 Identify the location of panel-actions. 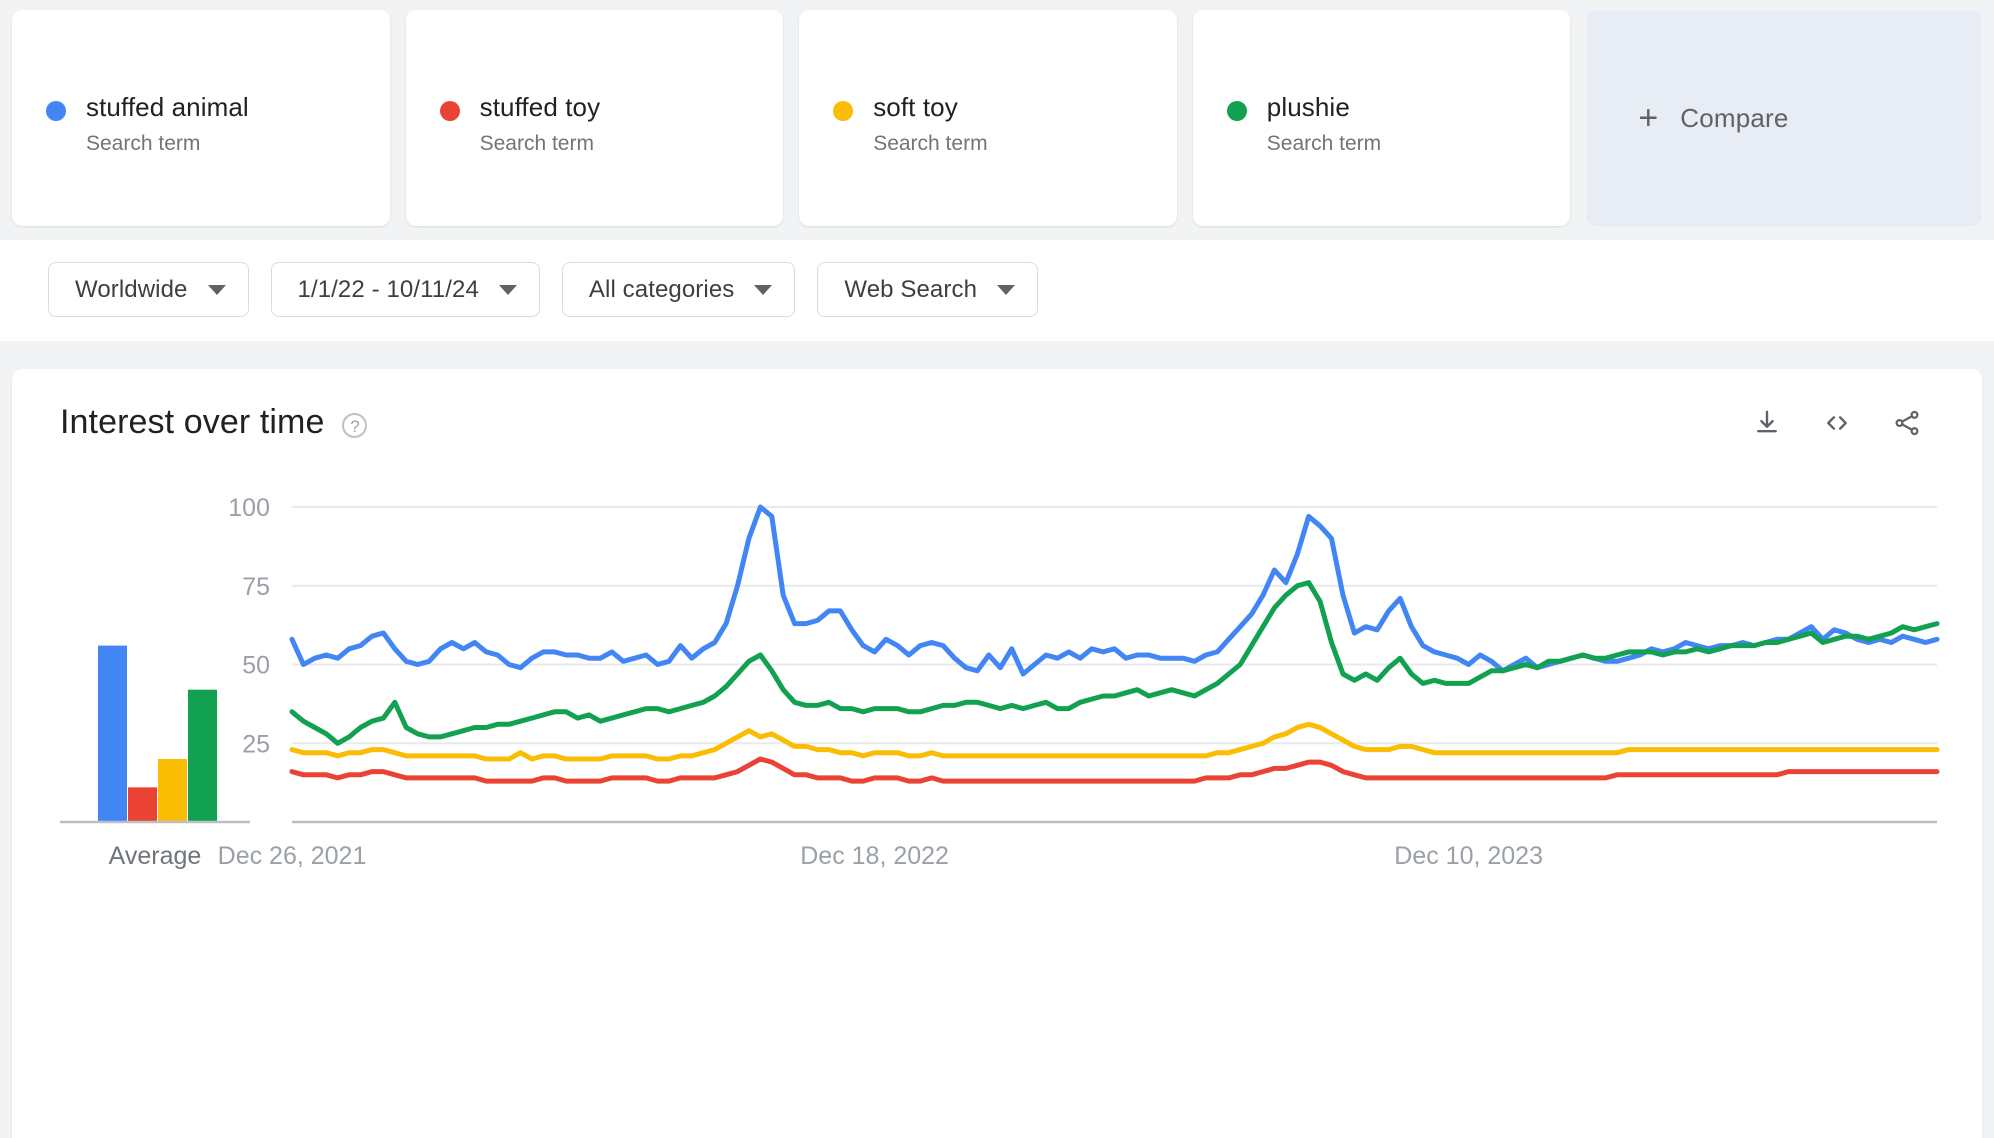
(1846, 423).